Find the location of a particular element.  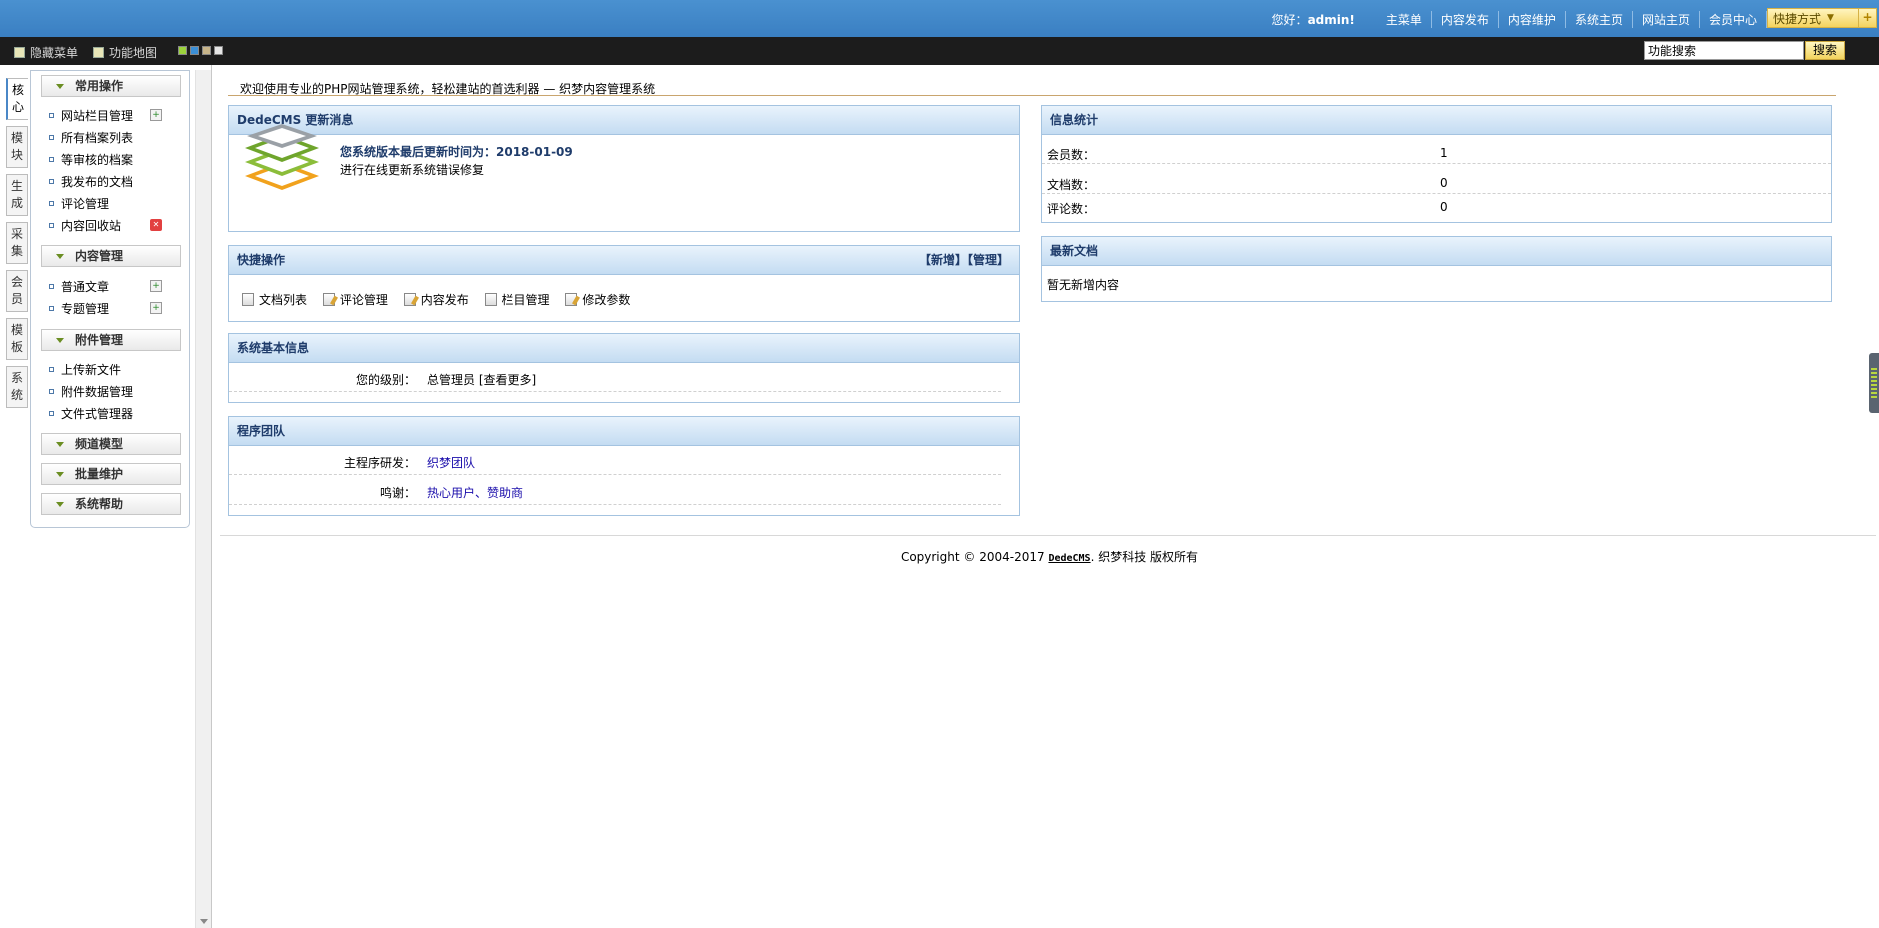

menu-section-attachment: 附件管理 is located at coordinates (111, 340).